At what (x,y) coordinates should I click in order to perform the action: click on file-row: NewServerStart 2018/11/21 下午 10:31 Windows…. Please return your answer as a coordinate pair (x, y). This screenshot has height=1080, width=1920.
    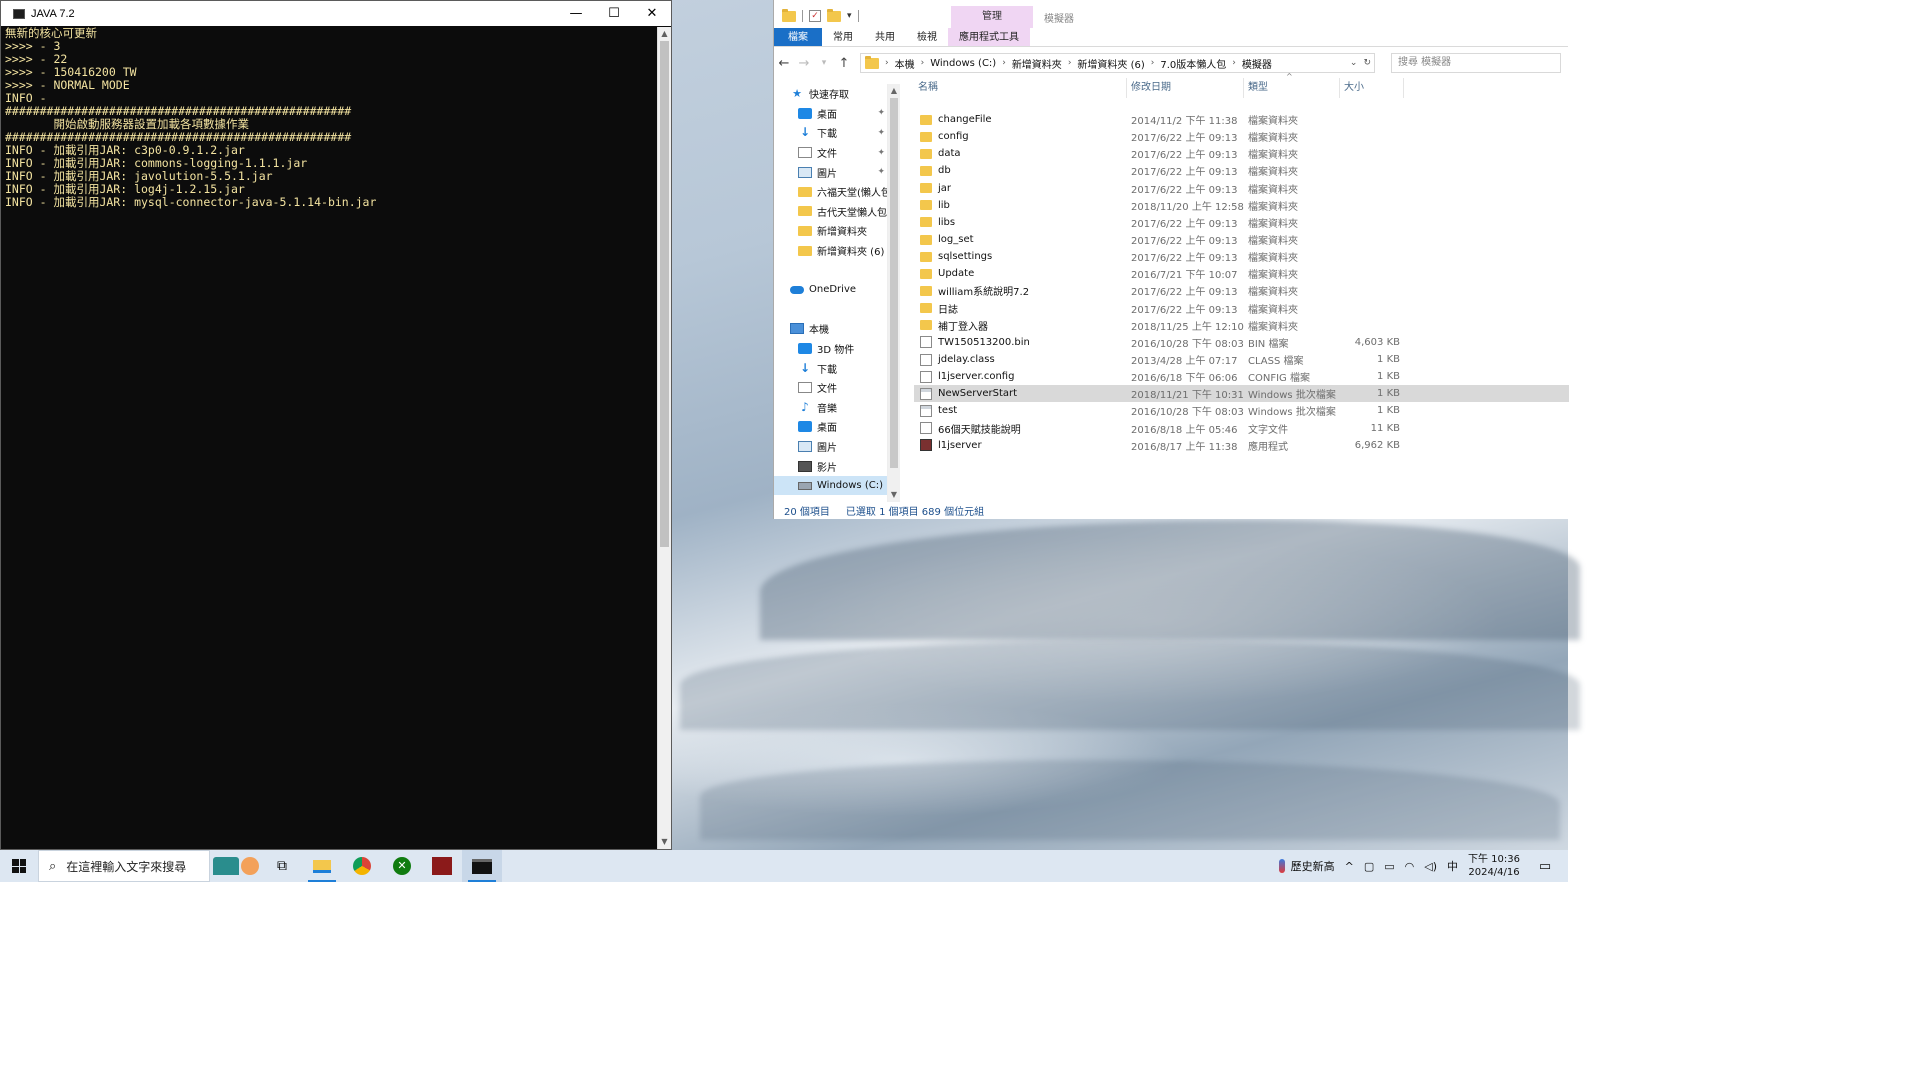
    Looking at the image, I should click on (1241, 394).